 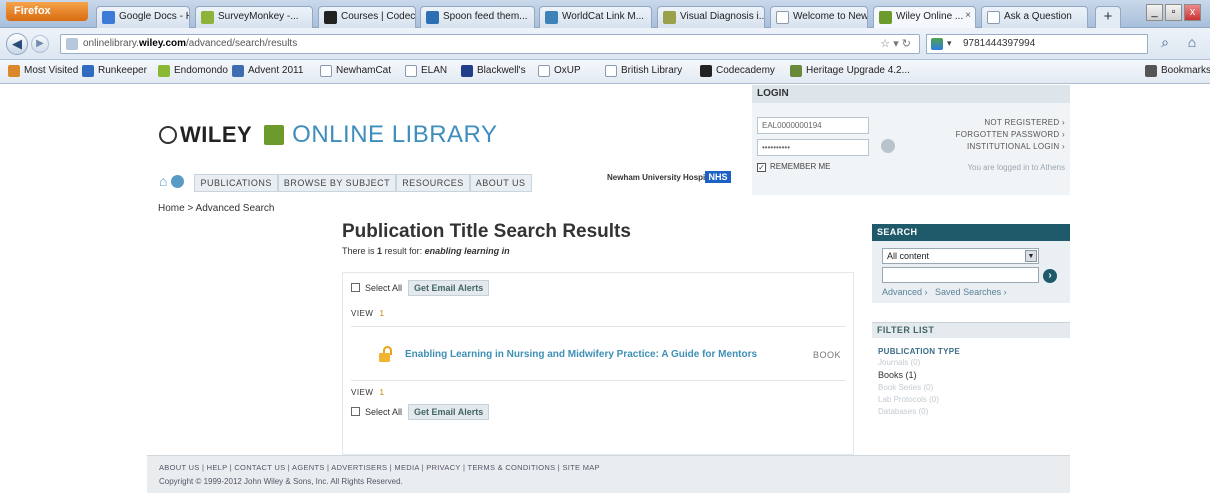 I want to click on footer-link: SITE MAP, so click(x=580, y=467).